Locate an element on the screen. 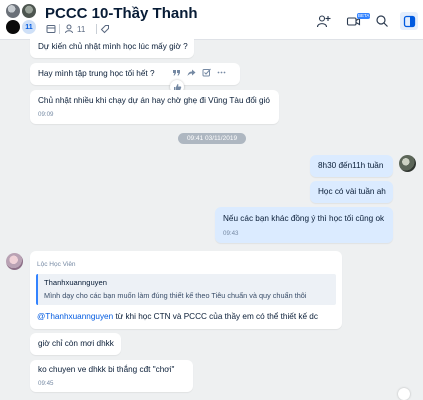  message-bubble: Dự kiến chủ nhật mình học lúc mấy giờ ? is located at coordinates (112, 48).